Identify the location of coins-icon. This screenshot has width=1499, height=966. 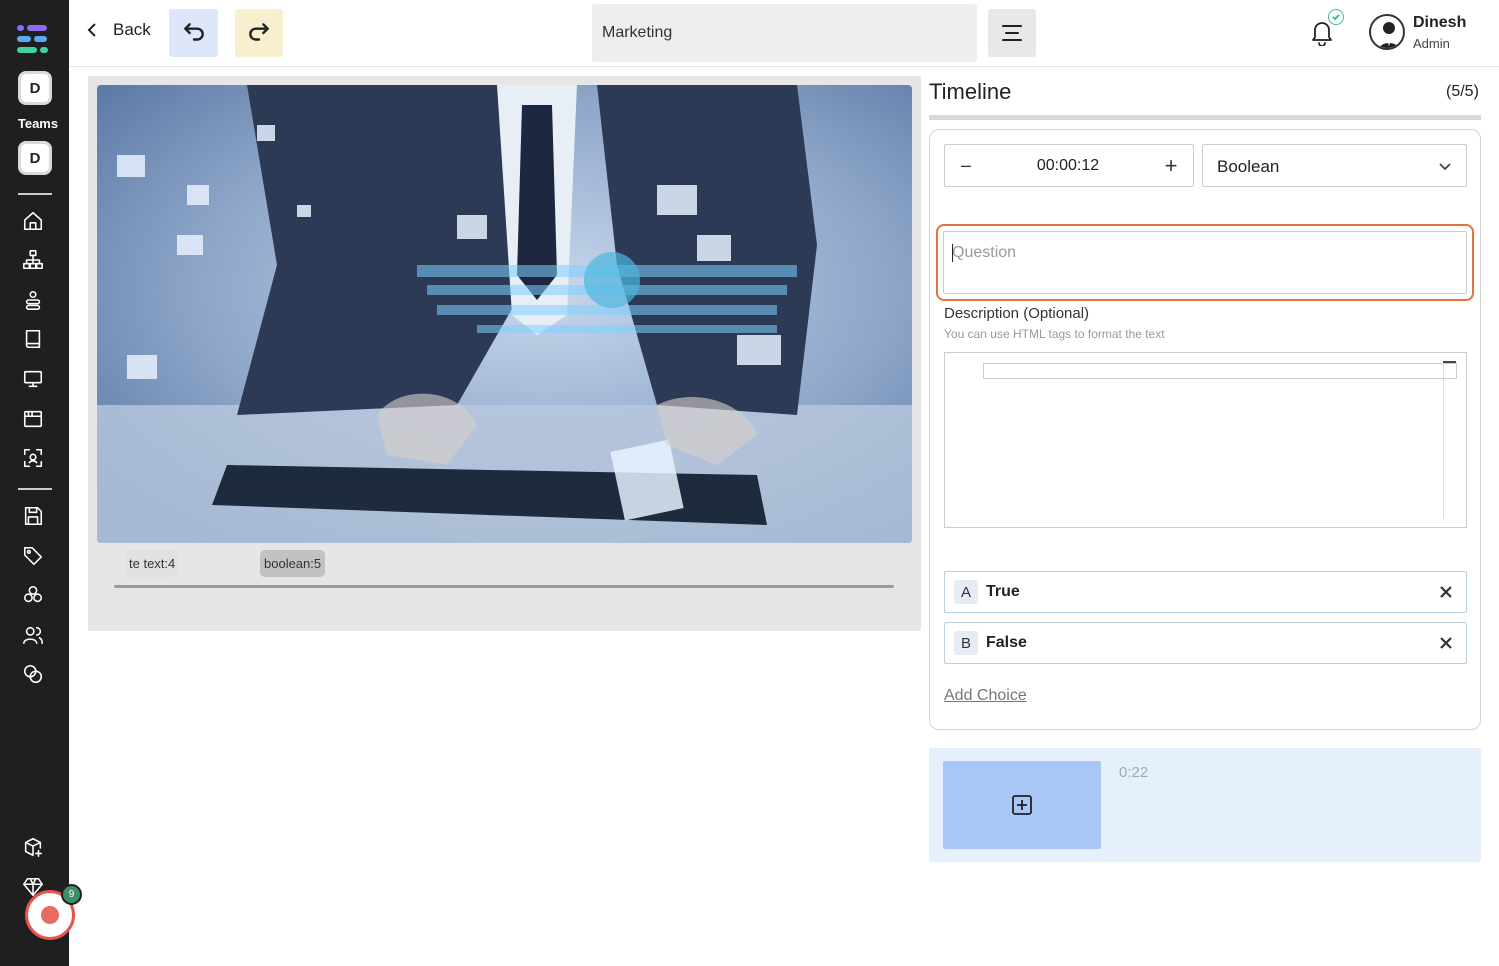
(33, 674).